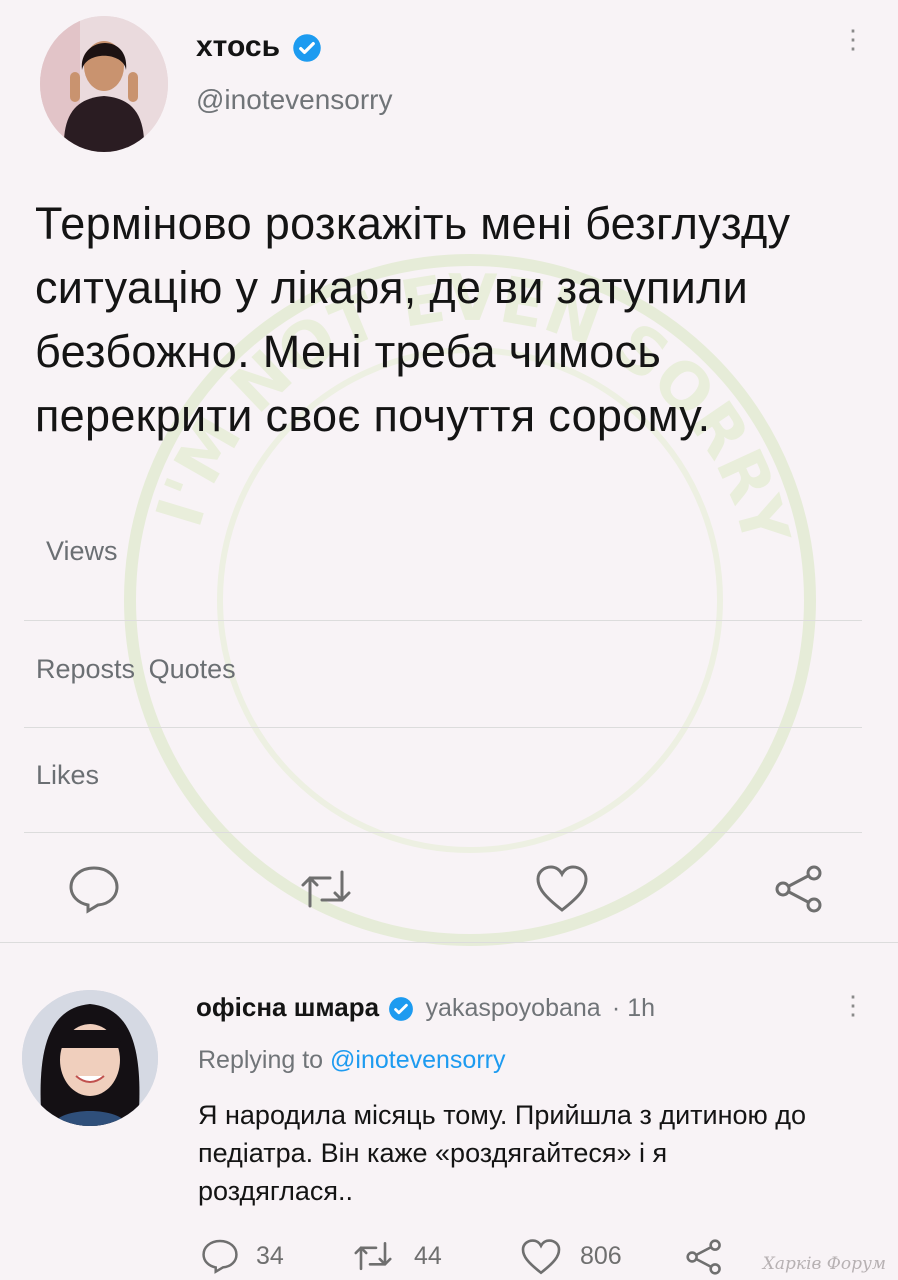 Image resolution: width=898 pixels, height=1280 pixels. Describe the element at coordinates (90, 1058) in the screenshot. I see `reply-author-avatar` at that location.